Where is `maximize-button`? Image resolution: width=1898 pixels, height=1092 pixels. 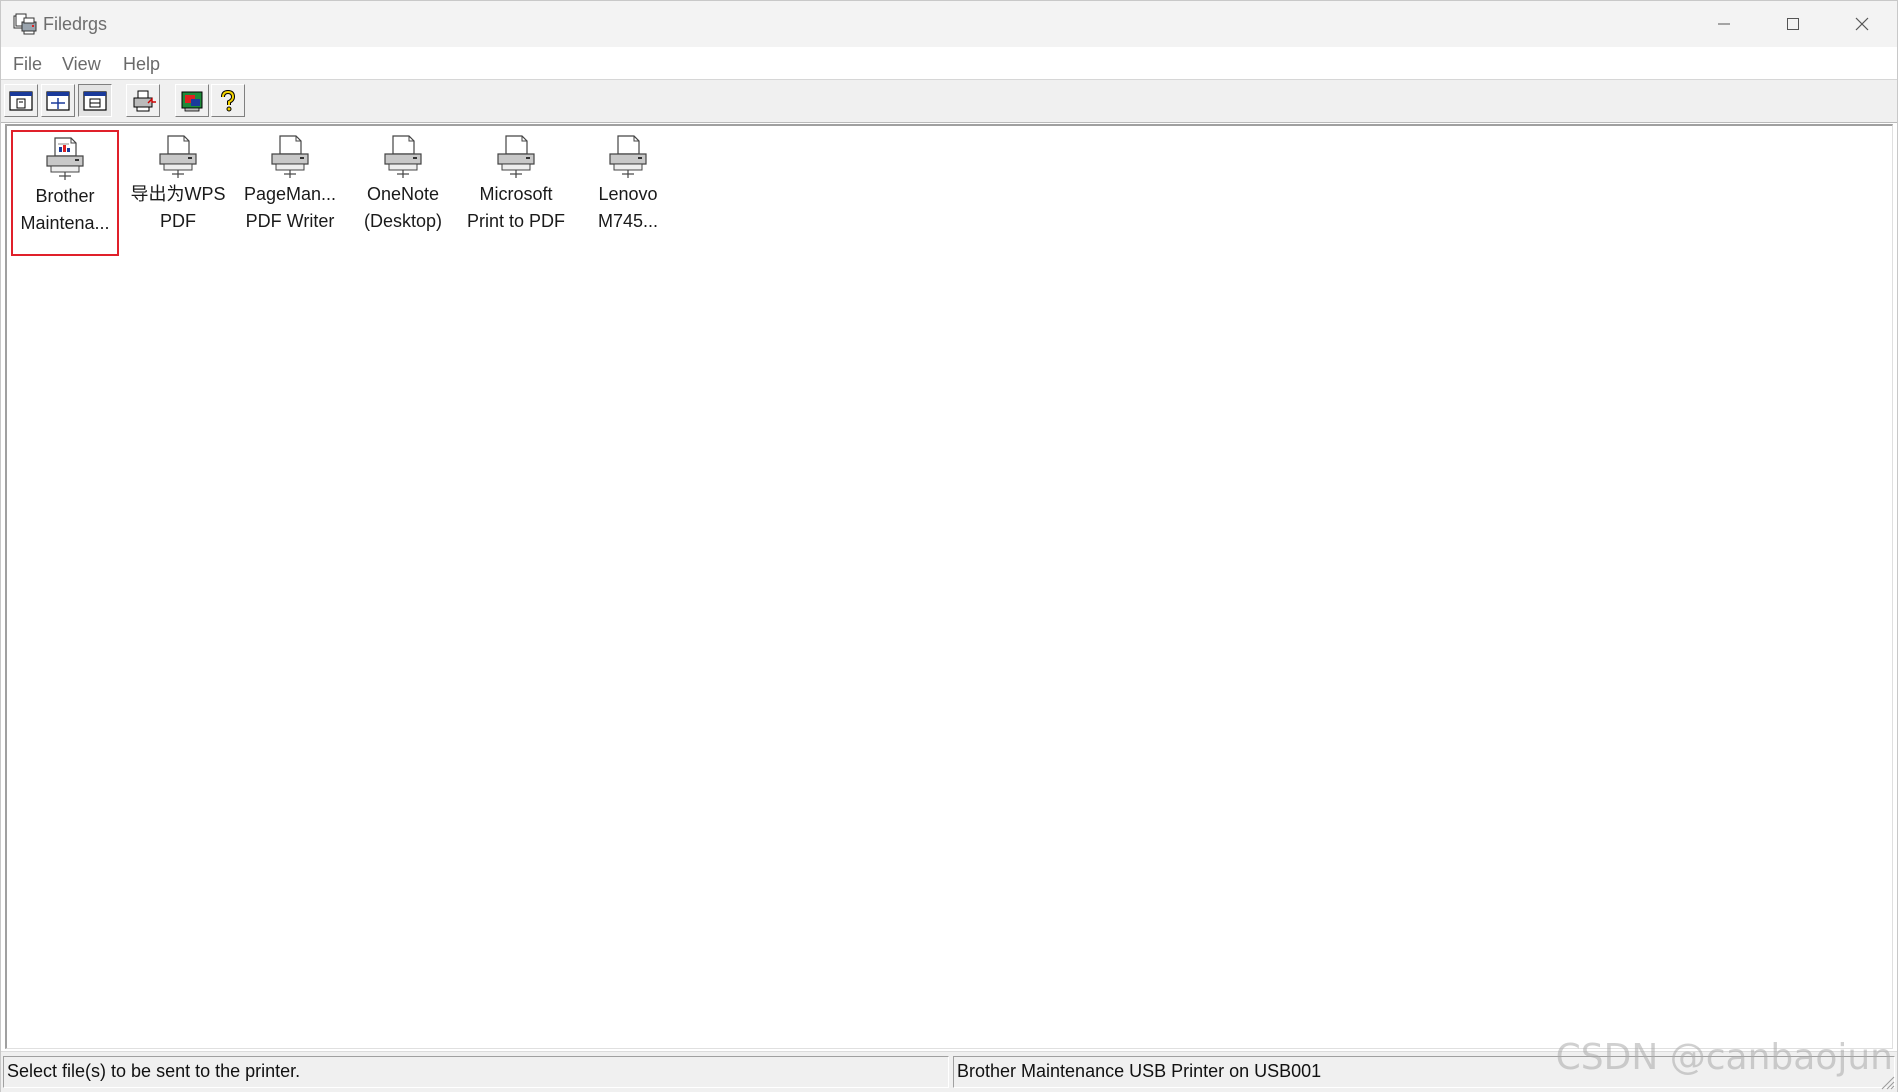
maximize-button is located at coordinates (1793, 24).